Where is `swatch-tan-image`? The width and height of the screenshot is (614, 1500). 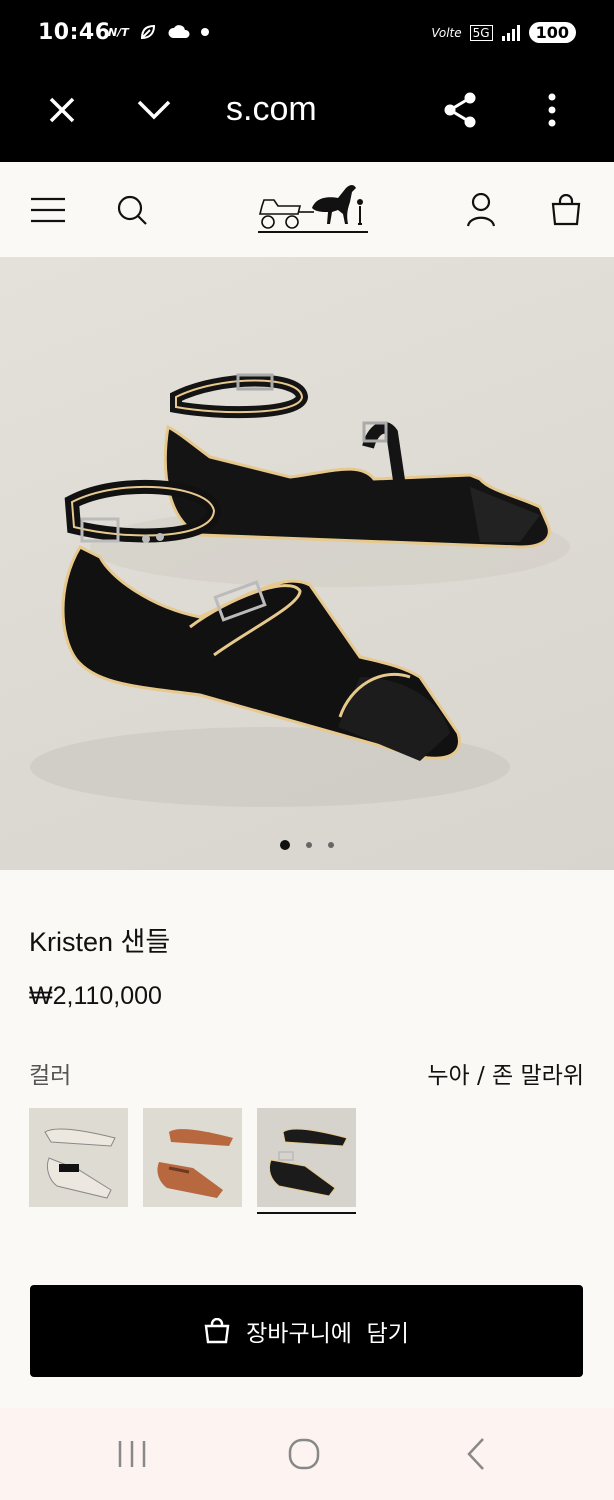 swatch-tan-image is located at coordinates (192, 1157).